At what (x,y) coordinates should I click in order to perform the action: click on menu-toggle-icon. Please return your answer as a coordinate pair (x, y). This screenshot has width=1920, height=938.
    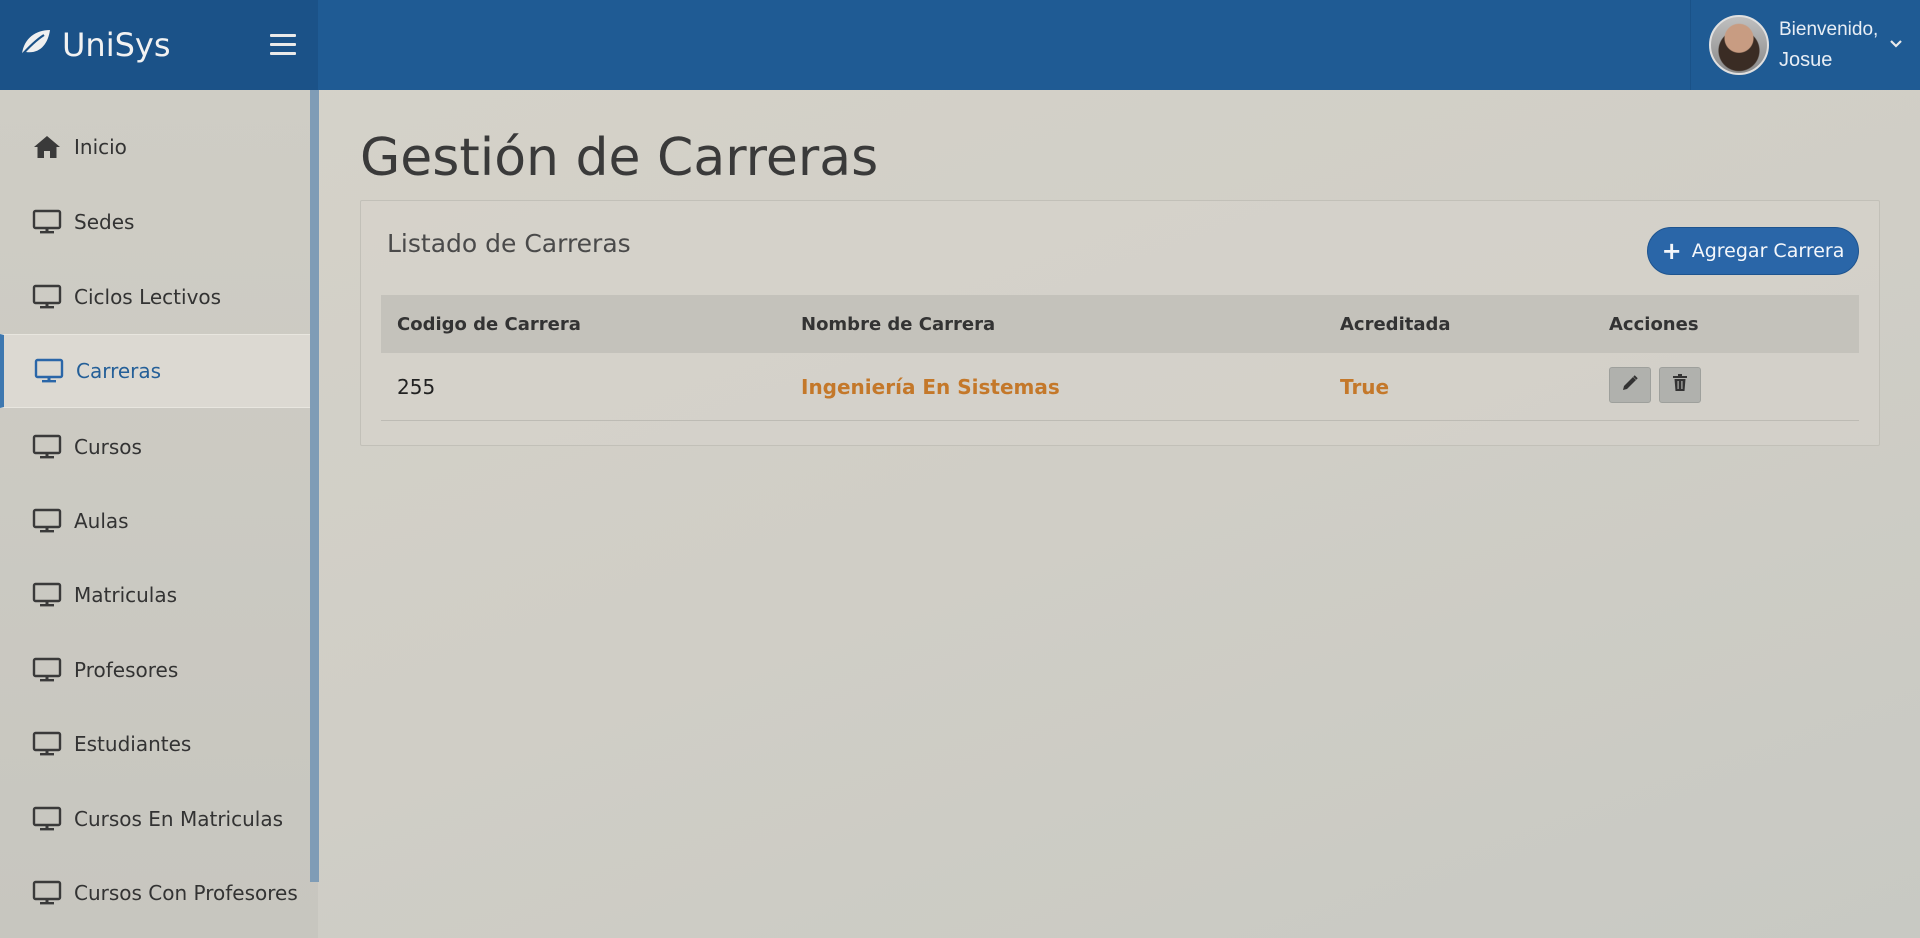
    Looking at the image, I should click on (283, 45).